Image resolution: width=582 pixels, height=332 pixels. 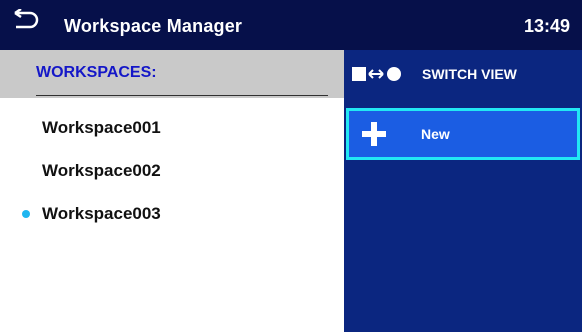 I want to click on new-workspace-button: New, so click(x=463, y=134).